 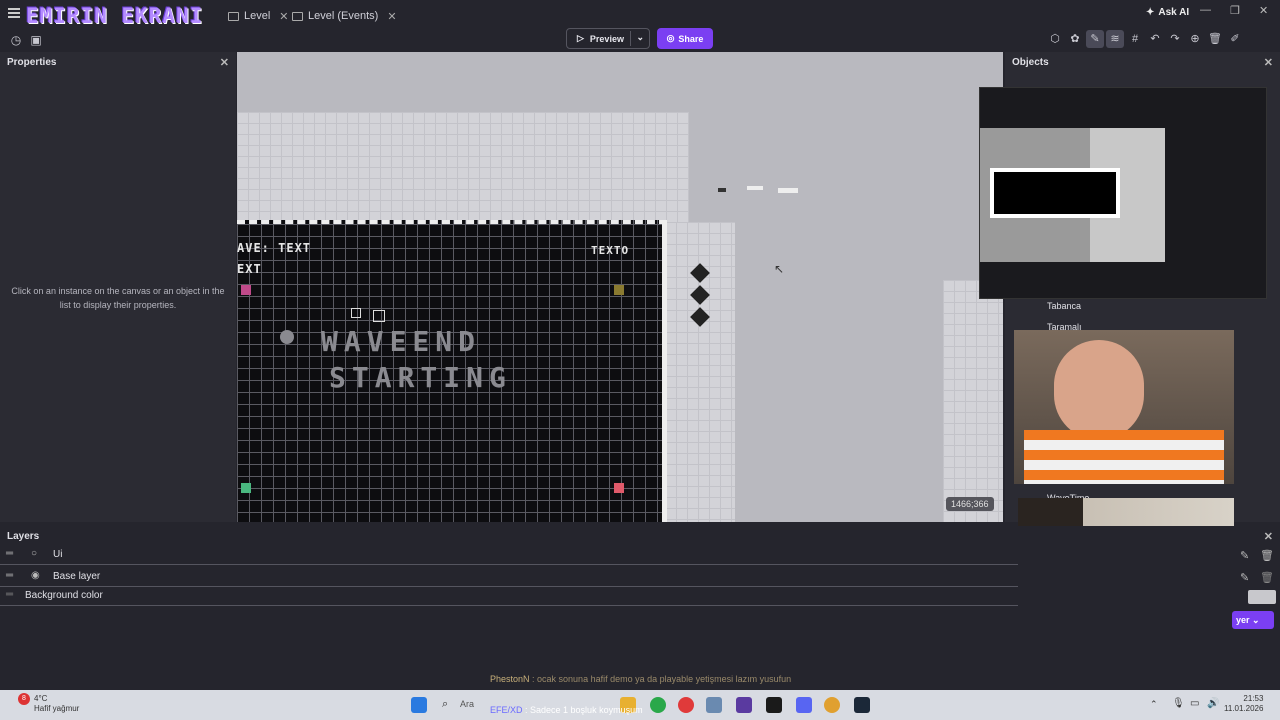 I want to click on minimize-icon: —, so click(x=1205, y=10).